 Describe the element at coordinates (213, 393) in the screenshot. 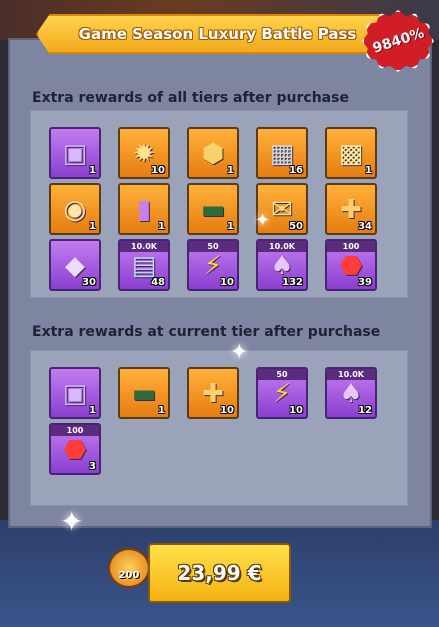

I see `reward-tile: ✚ 10` at that location.